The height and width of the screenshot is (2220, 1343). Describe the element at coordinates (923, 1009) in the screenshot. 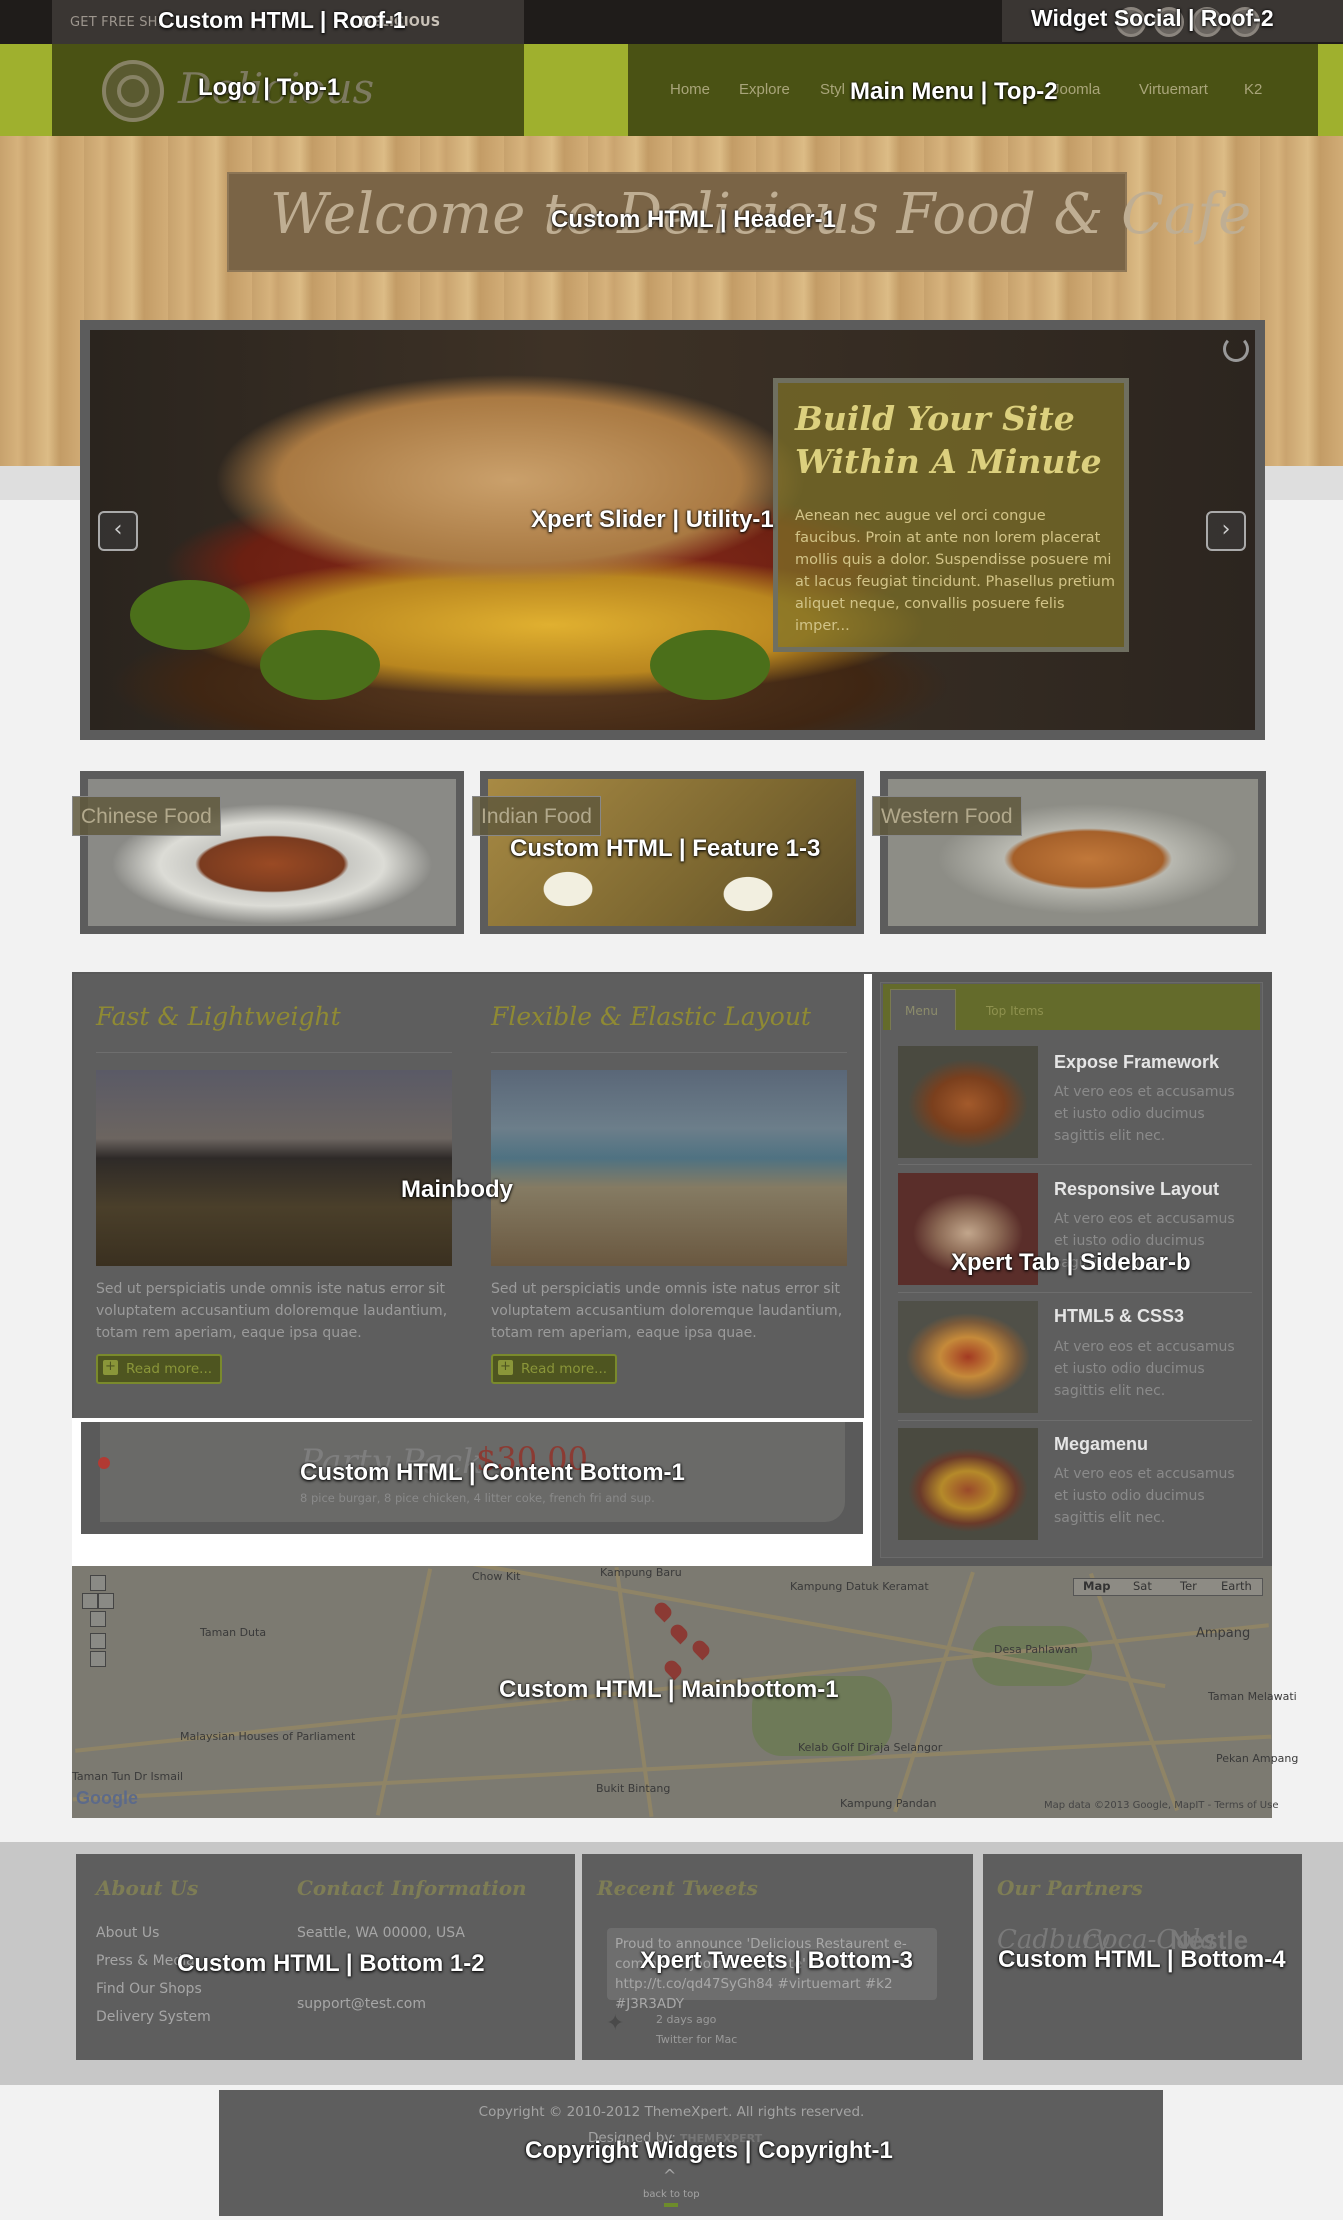

I see `tab-menu: Menu` at that location.